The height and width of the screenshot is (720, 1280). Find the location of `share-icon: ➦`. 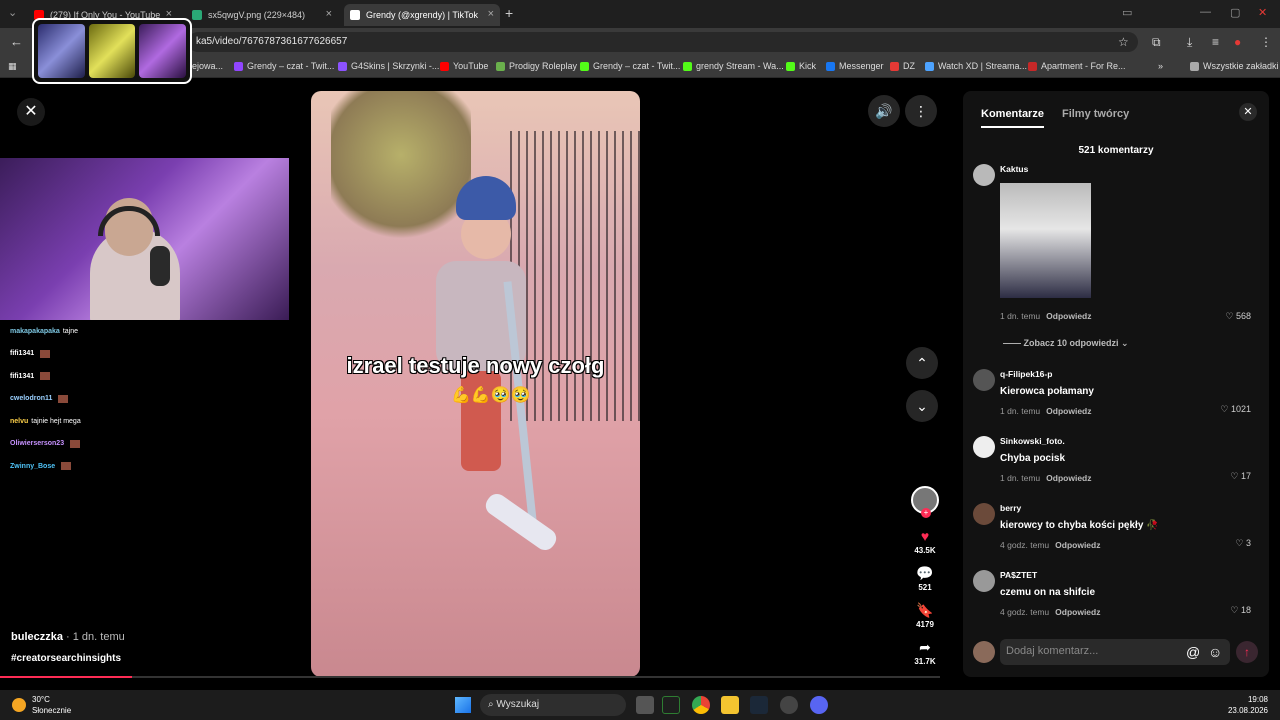

share-icon: ➦ is located at coordinates (925, 647).